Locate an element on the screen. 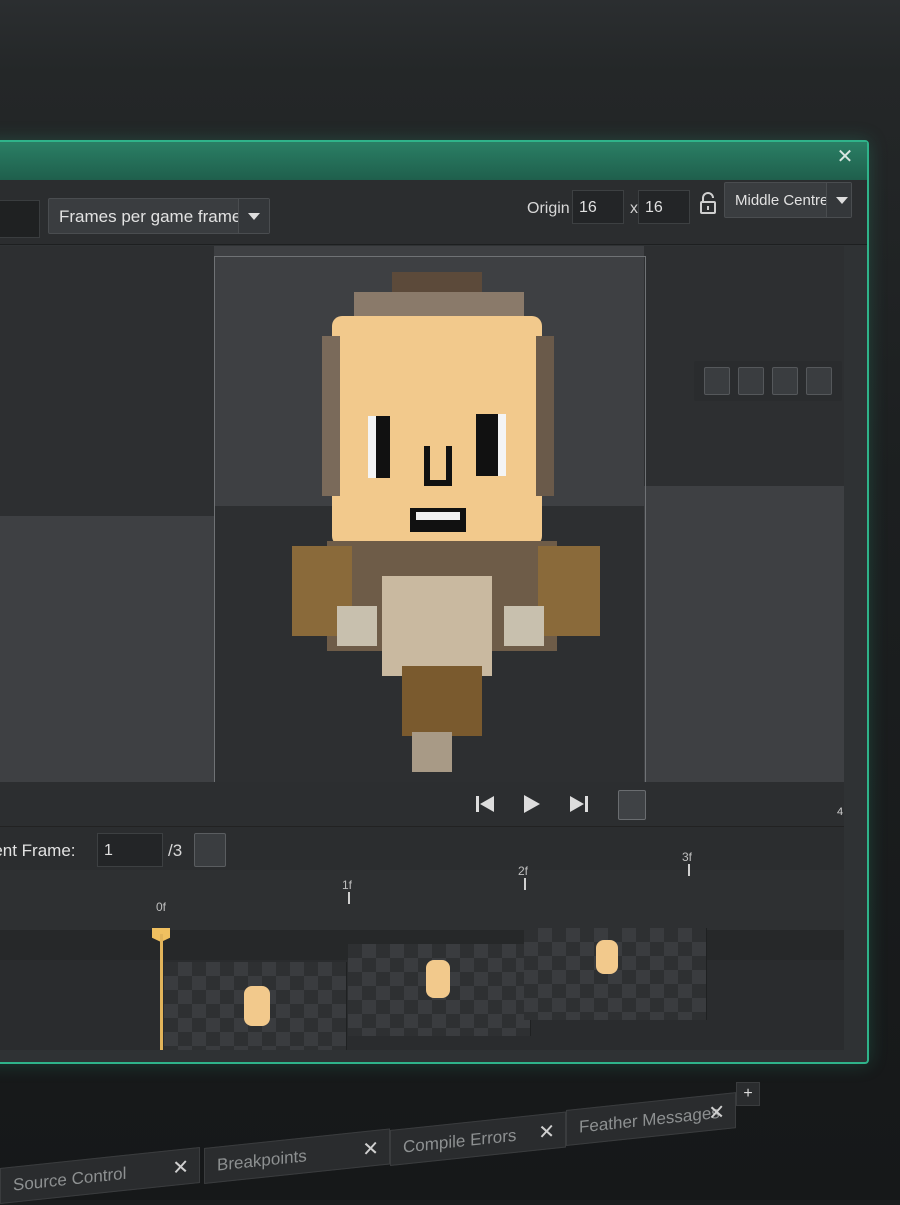  tab-compile-errors: Compile Errors ✕ is located at coordinates (478, 1138).